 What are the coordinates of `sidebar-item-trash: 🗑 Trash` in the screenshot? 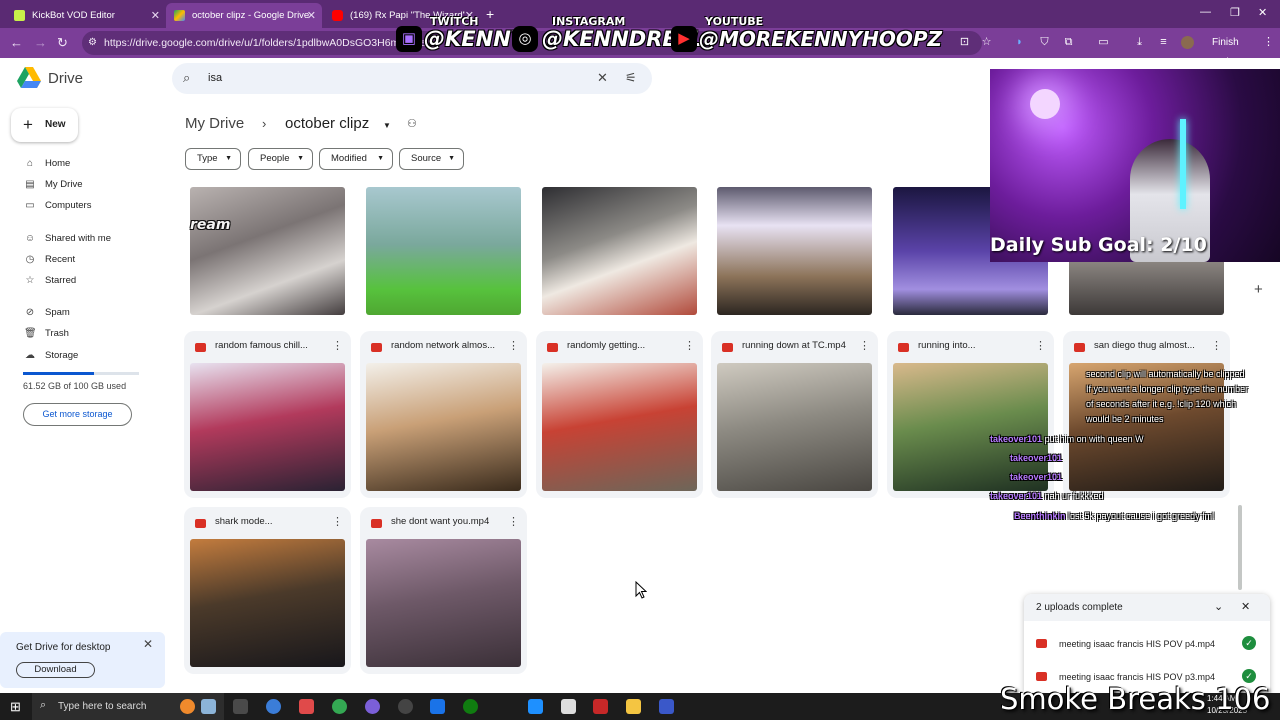 It's located at (46, 334).